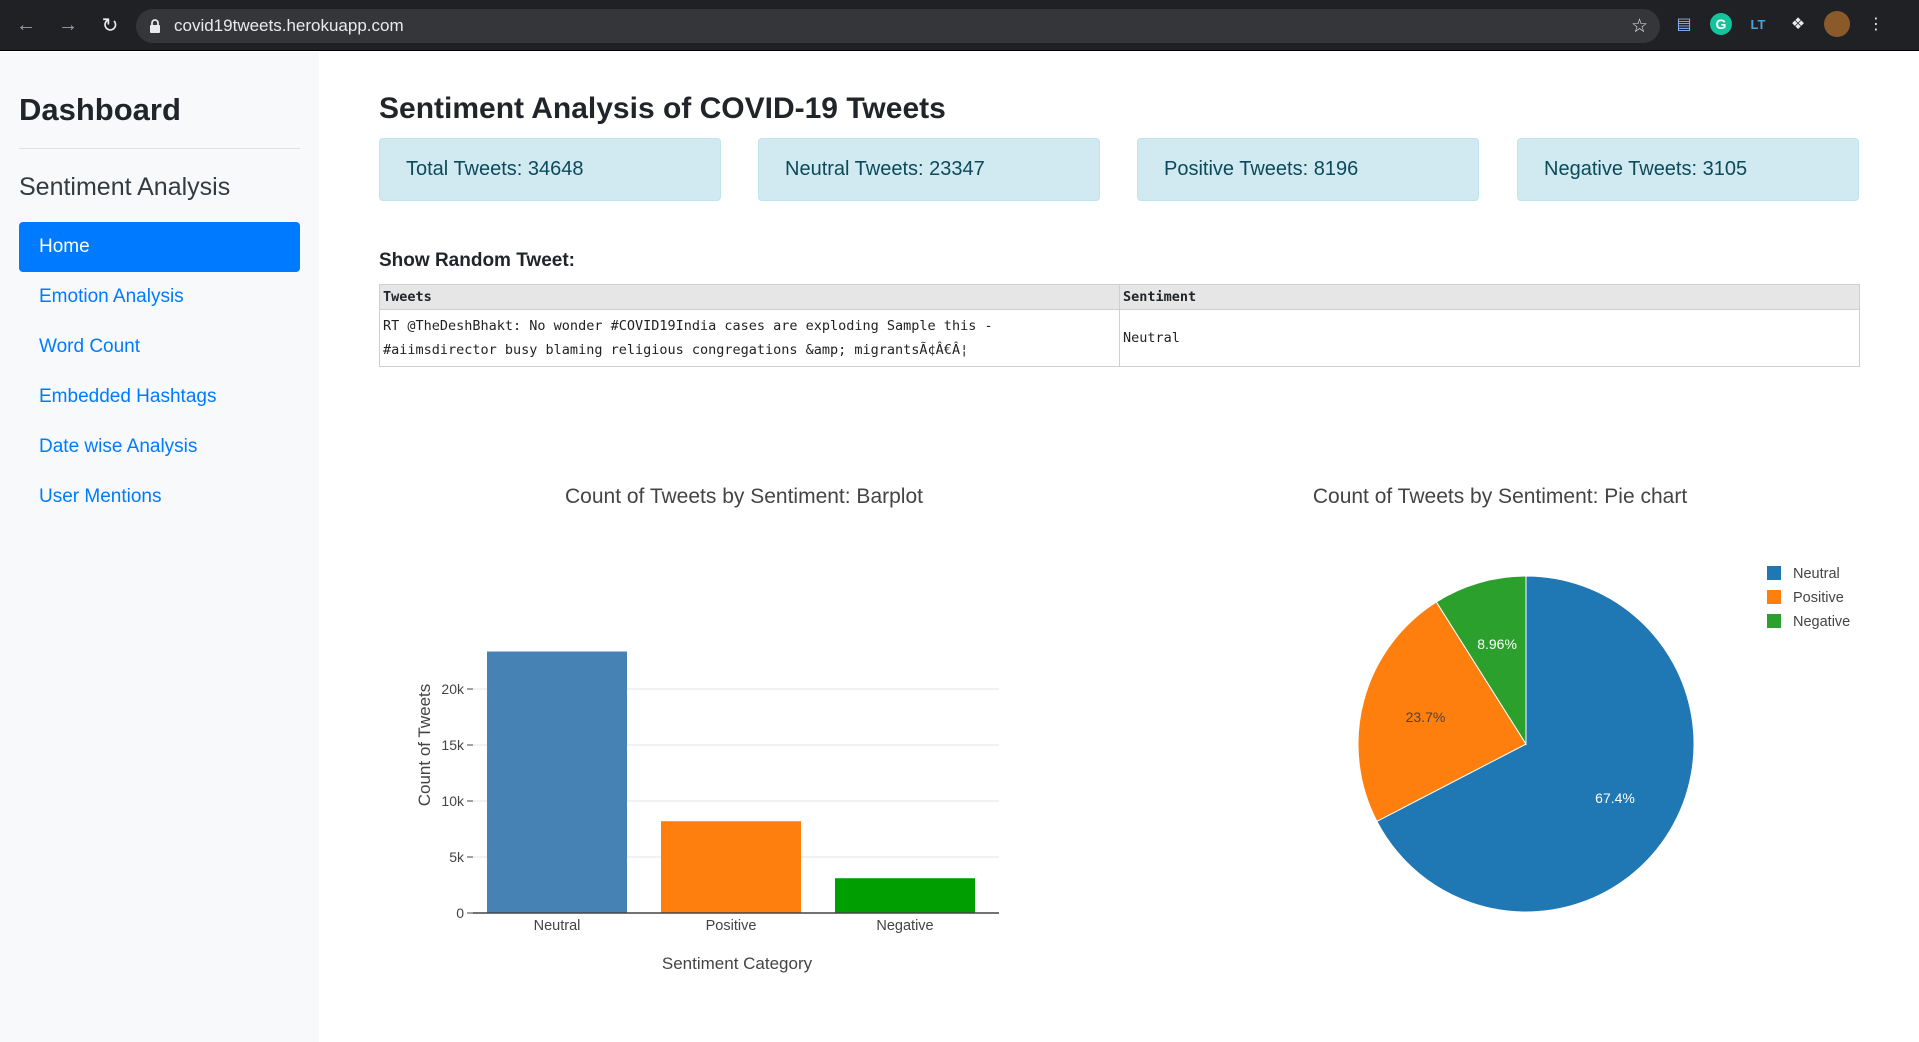 The image size is (1919, 1042). Describe the element at coordinates (159, 347) in the screenshot. I see `sidebar-item-word-count: Word Count` at that location.